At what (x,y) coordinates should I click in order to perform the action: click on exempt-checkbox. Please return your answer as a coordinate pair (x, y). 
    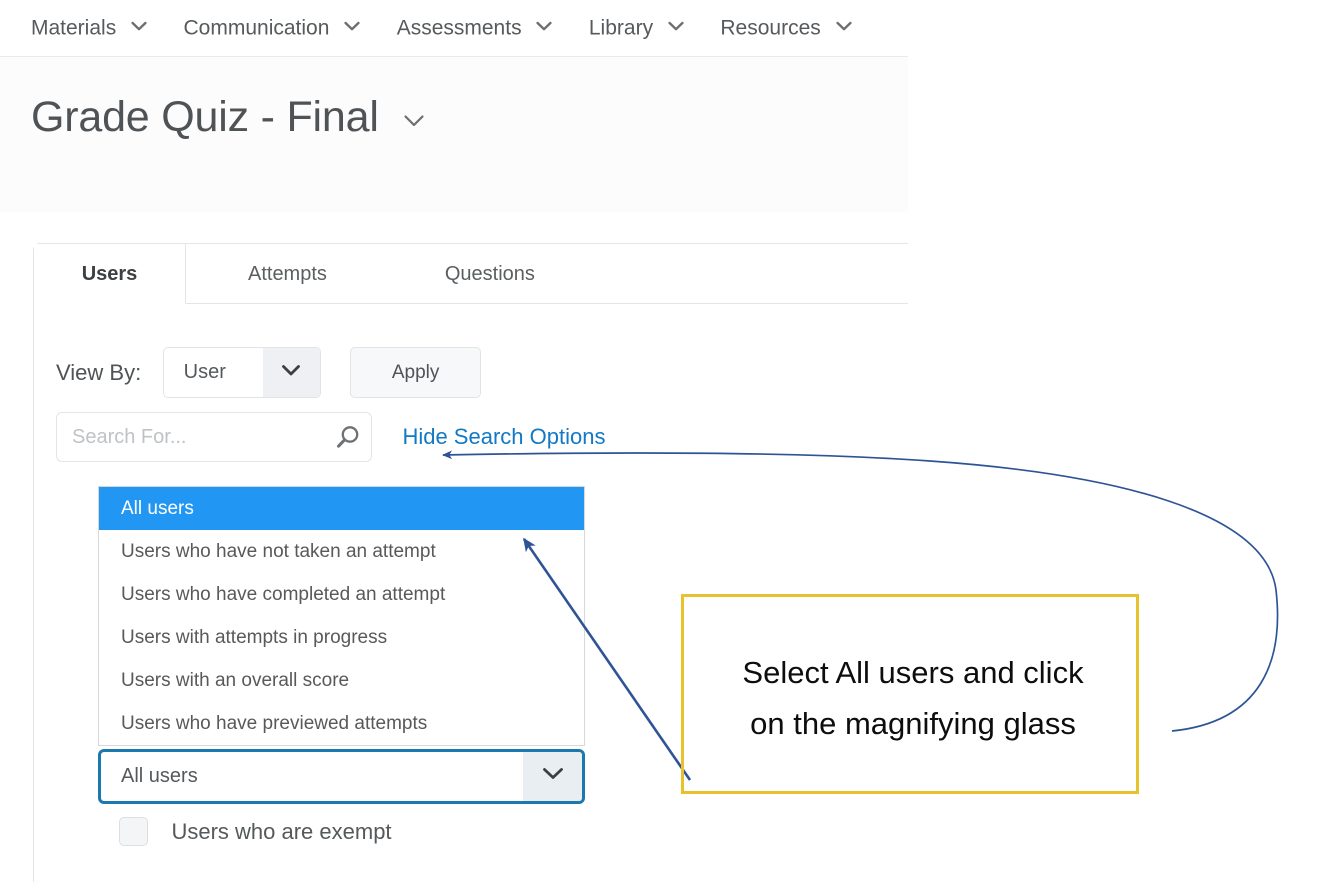
    Looking at the image, I should click on (133, 831).